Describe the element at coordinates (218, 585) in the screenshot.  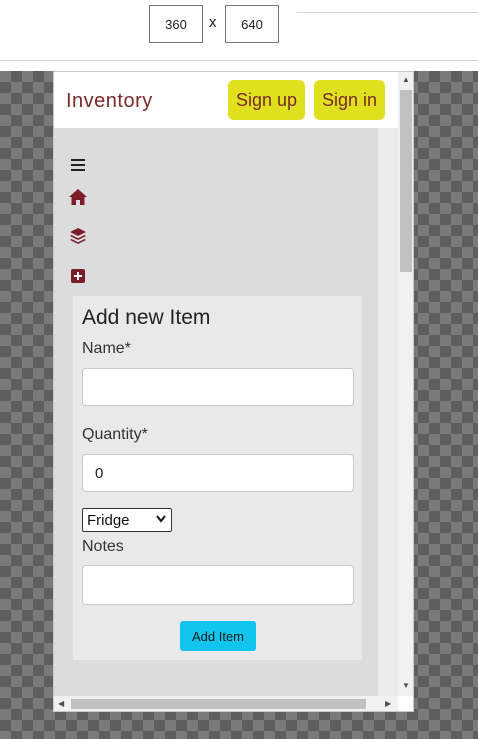
I see `notes-input` at that location.